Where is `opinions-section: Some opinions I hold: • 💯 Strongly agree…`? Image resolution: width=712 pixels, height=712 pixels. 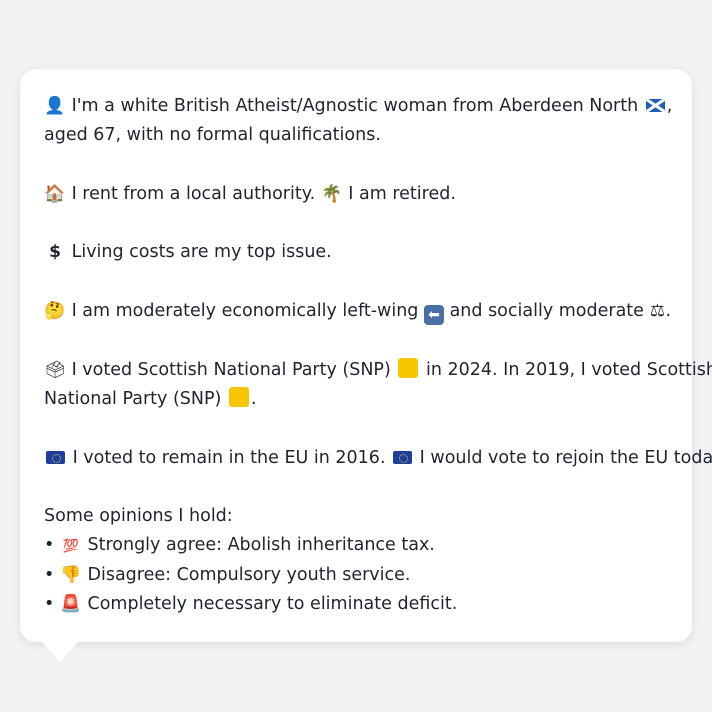 opinions-section: Some opinions I hold: • 💯 Strongly agree… is located at coordinates (356, 560).